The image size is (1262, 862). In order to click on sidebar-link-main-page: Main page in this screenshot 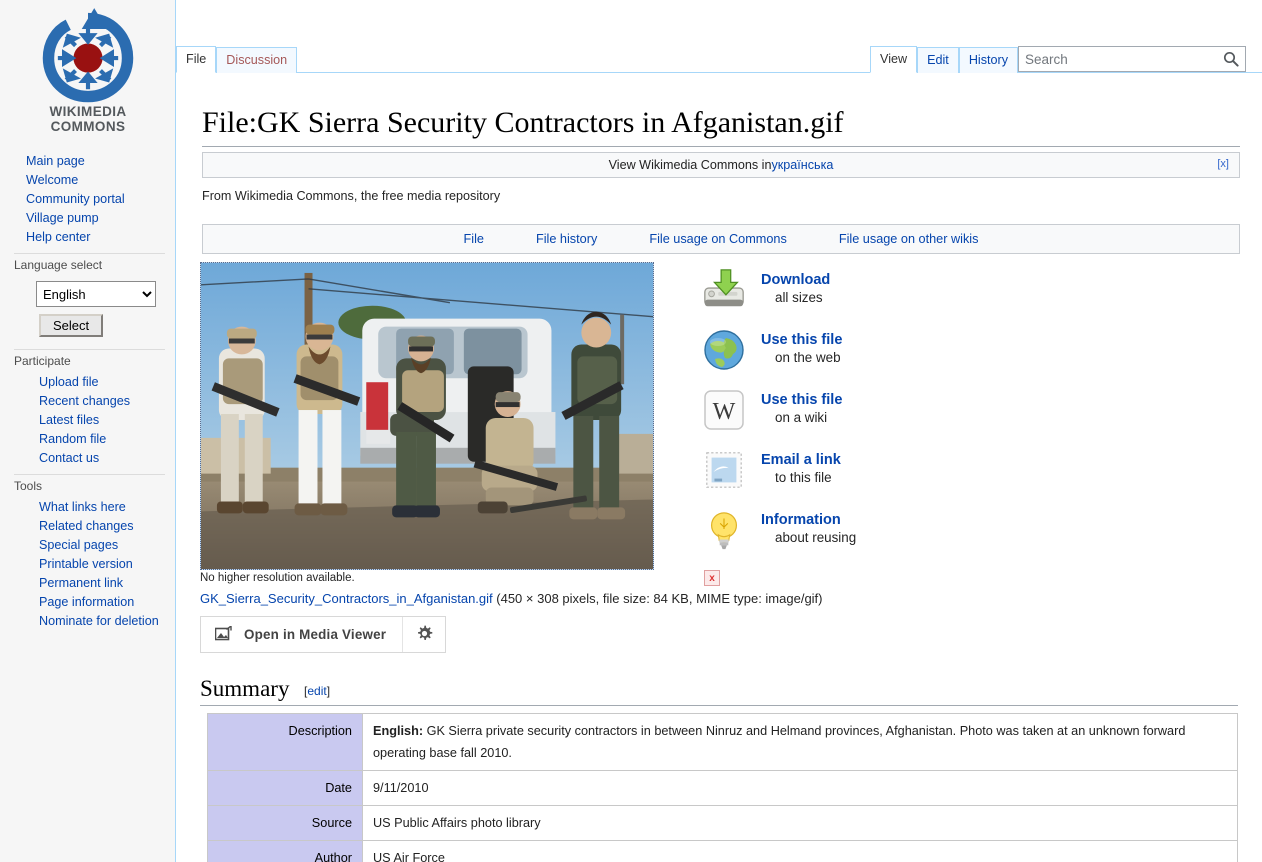, I will do `click(87, 161)`.